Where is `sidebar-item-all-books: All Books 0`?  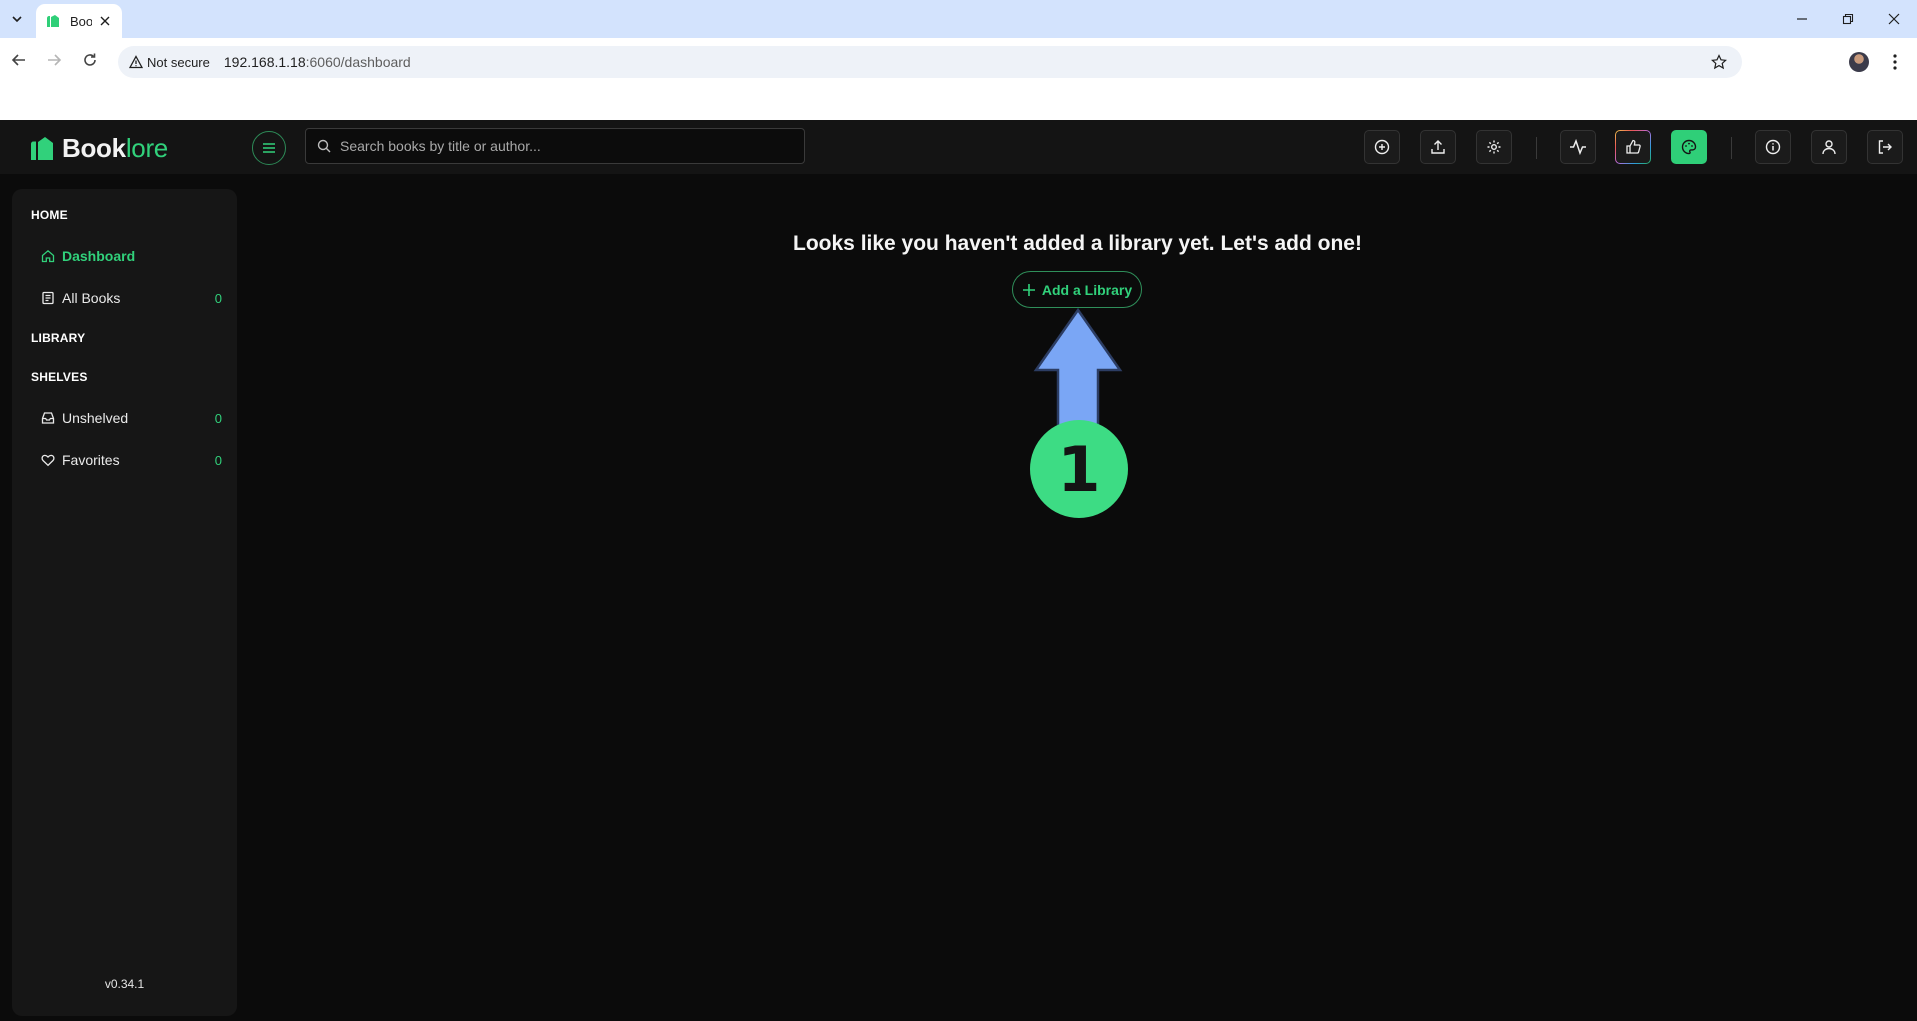 sidebar-item-all-books: All Books 0 is located at coordinates (131, 298).